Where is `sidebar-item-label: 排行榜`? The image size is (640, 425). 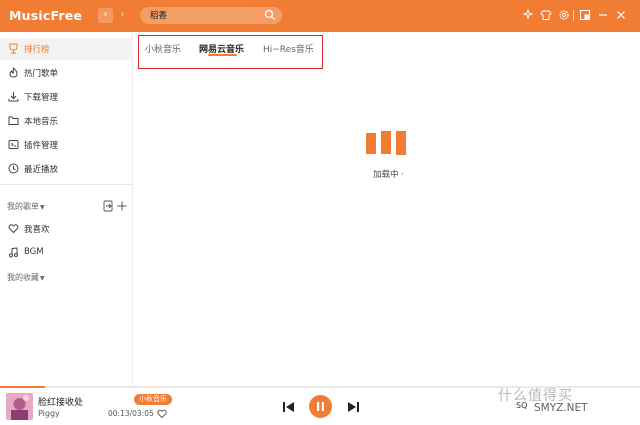 sidebar-item-label: 排行榜 is located at coordinates (37, 50).